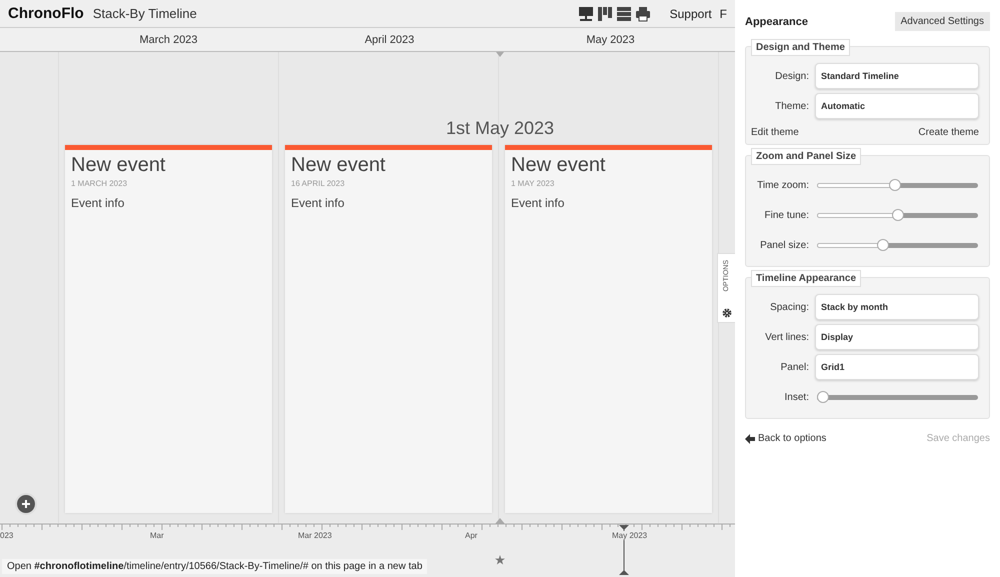 Image resolution: width=1000 pixels, height=577 pixels. Describe the element at coordinates (608, 329) in the screenshot. I see `event-card: New event 1 MAY 2023 Event info` at that location.